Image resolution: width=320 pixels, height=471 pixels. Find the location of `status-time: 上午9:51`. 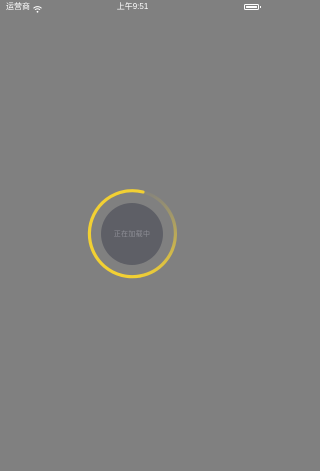

status-time: 上午9:51 is located at coordinates (132, 6).